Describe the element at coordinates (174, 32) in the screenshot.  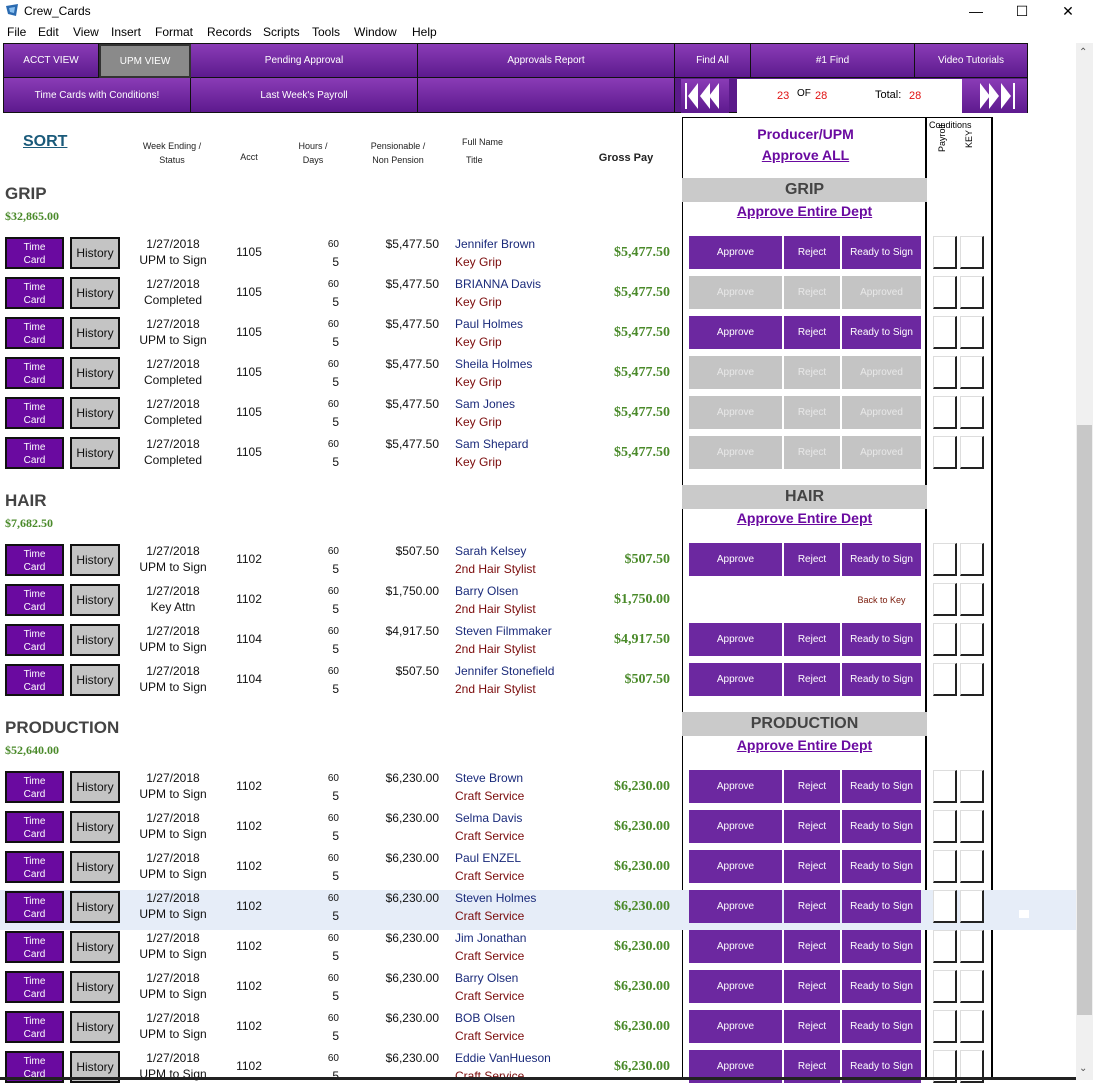
I see `menu-format: Format` at that location.